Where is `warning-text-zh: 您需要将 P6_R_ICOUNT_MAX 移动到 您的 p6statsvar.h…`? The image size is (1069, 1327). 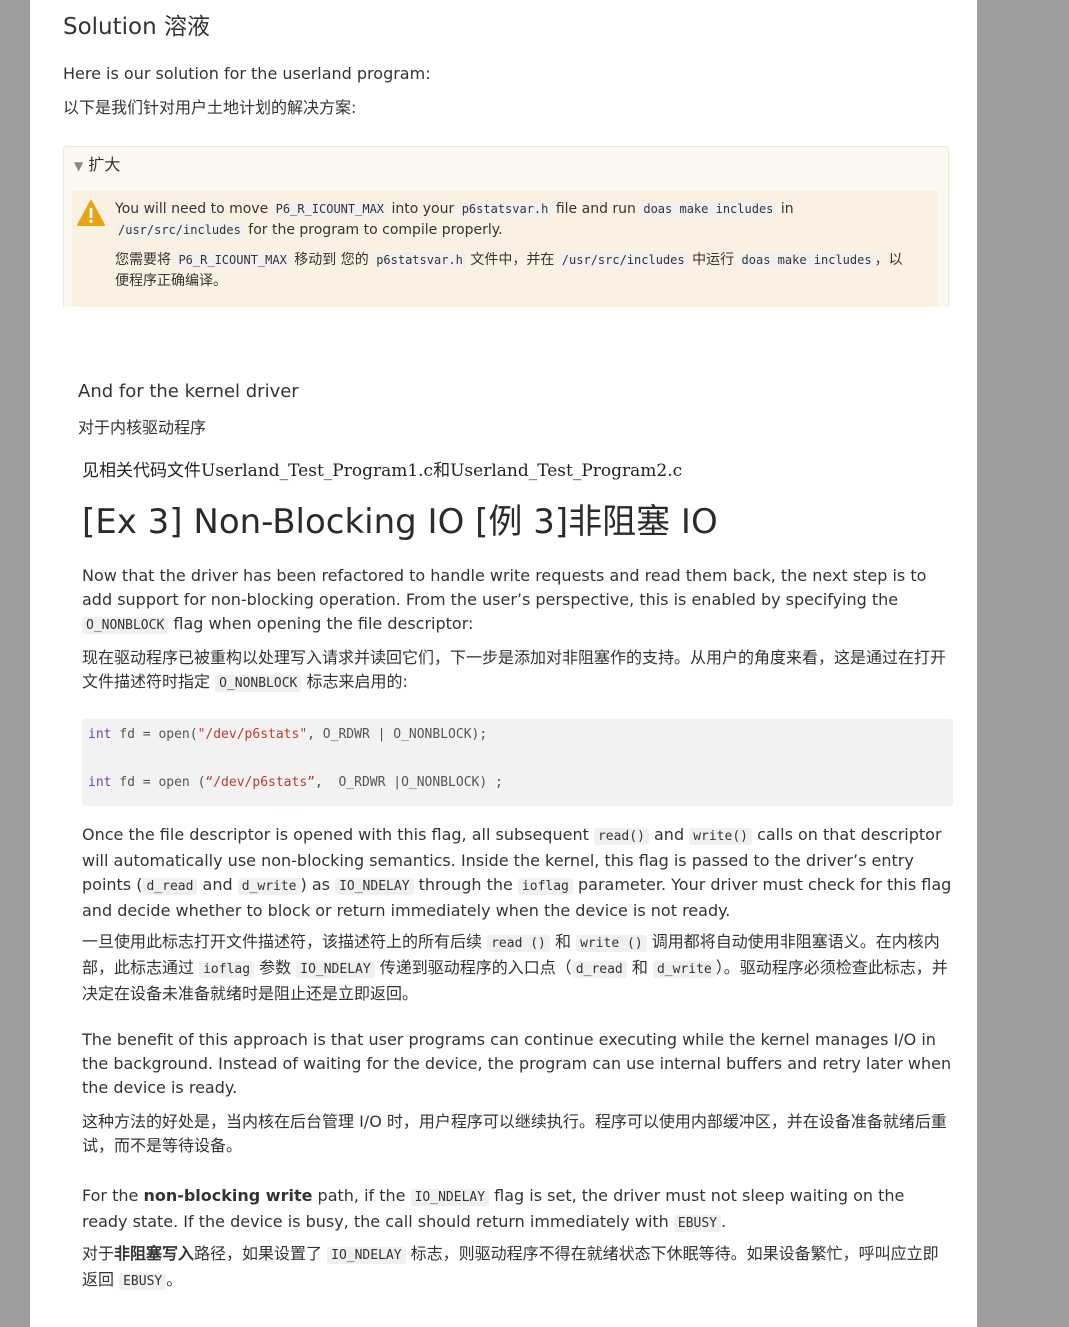 warning-text-zh: 您需要将 P6_R_ICOUNT_MAX 移动到 您的 p6statsvar.h… is located at coordinates (509, 270).